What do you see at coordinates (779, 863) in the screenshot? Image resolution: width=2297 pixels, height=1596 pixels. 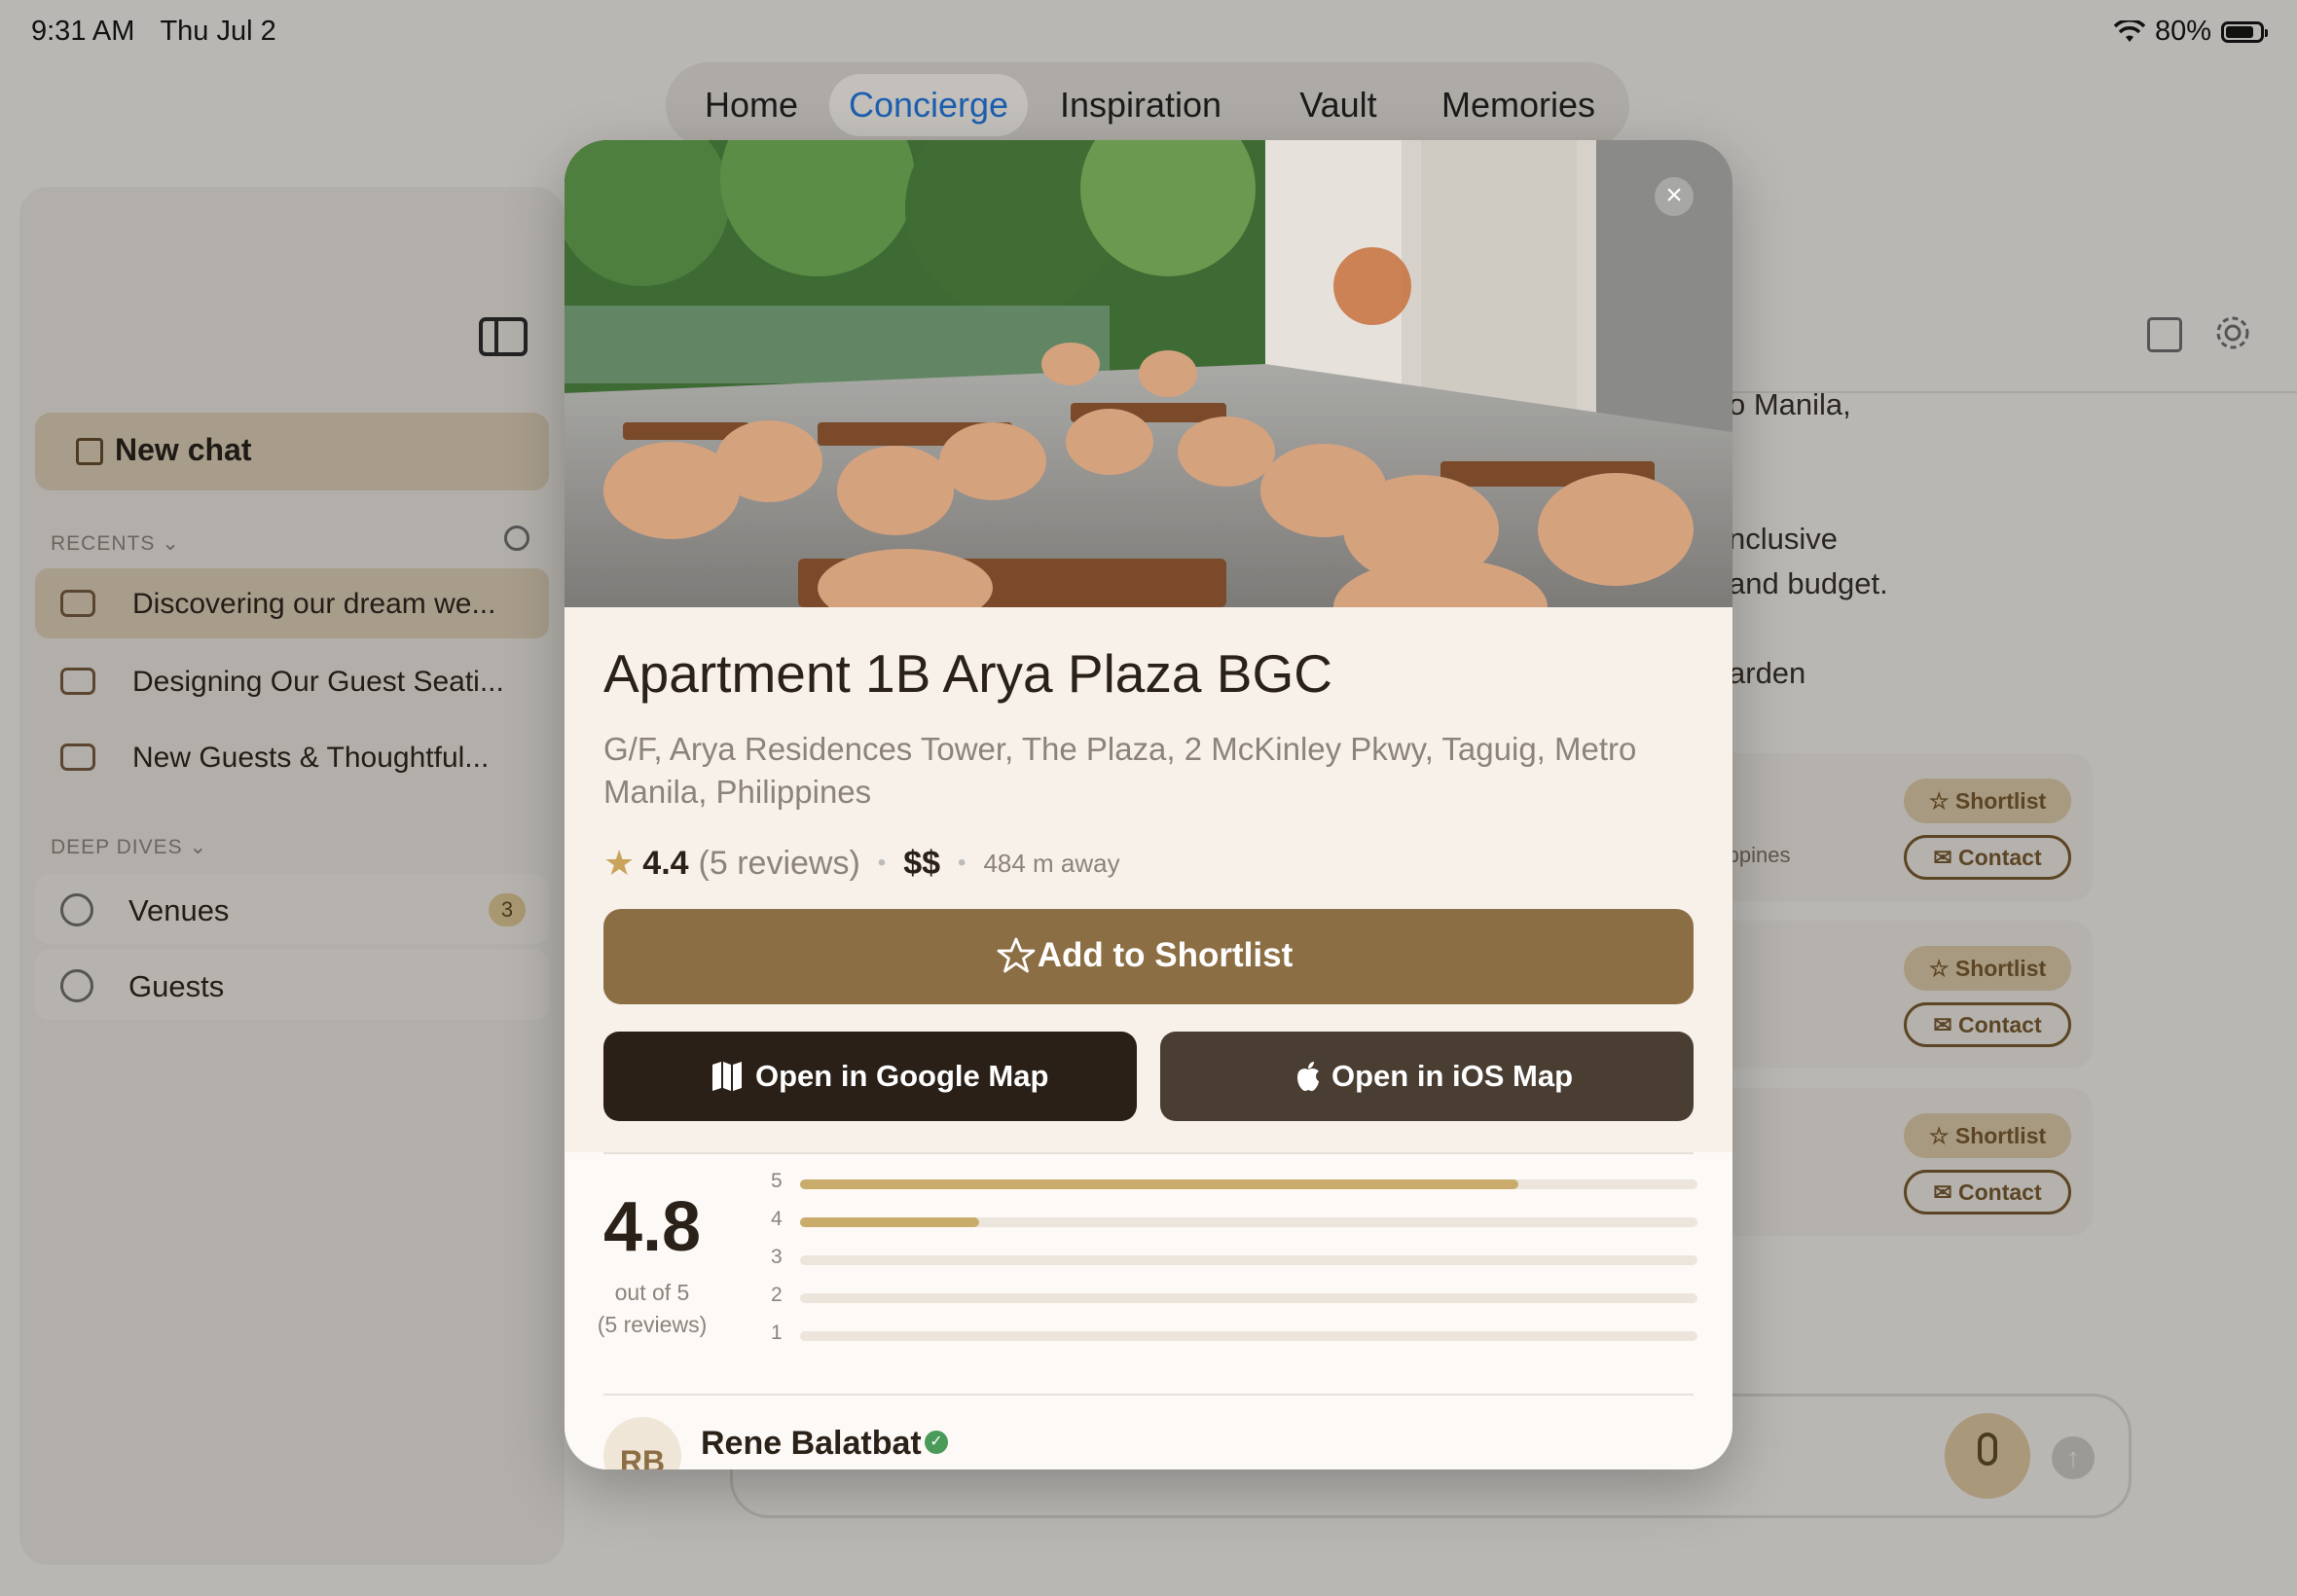 I see `review-count: (5 reviews)` at bounding box center [779, 863].